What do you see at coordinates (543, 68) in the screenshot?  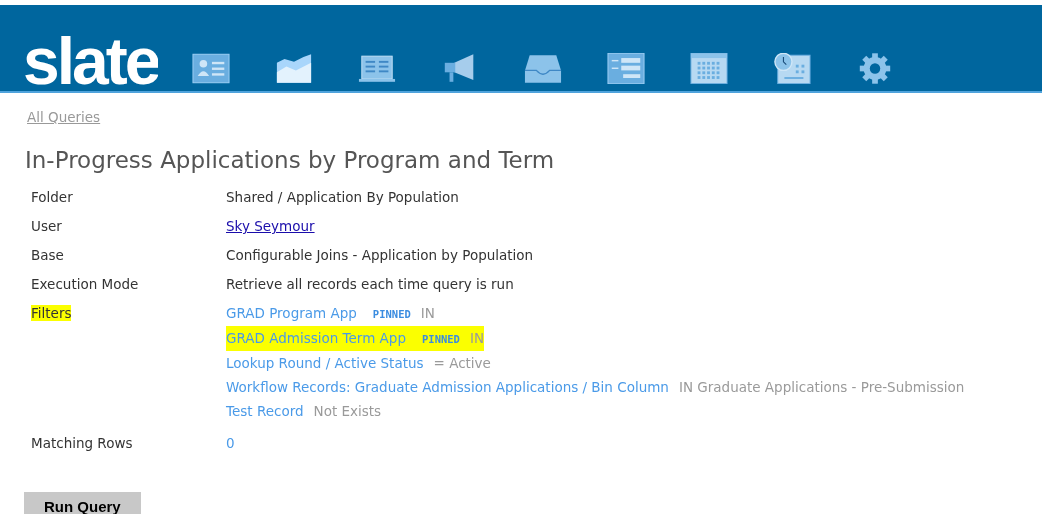 I see `inbox-tray-icon` at bounding box center [543, 68].